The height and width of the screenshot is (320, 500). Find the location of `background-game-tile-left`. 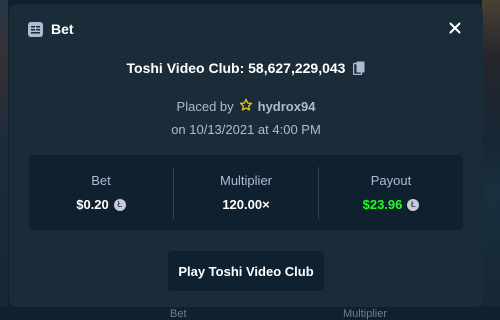

background-game-tile-left is located at coordinates (4, 158).